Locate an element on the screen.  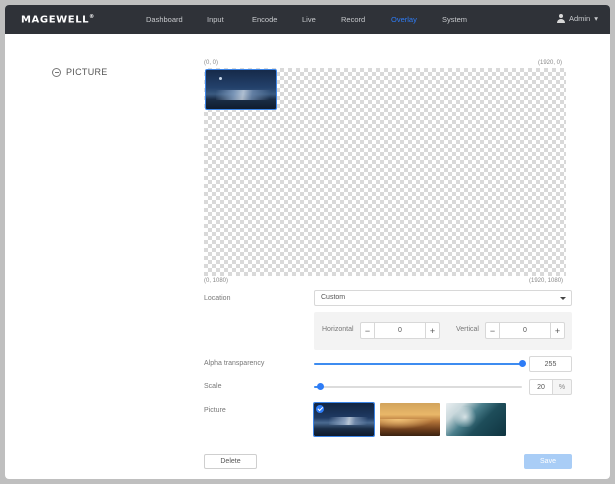
horizontal-stepper: − 0 + is located at coordinates (400, 330).